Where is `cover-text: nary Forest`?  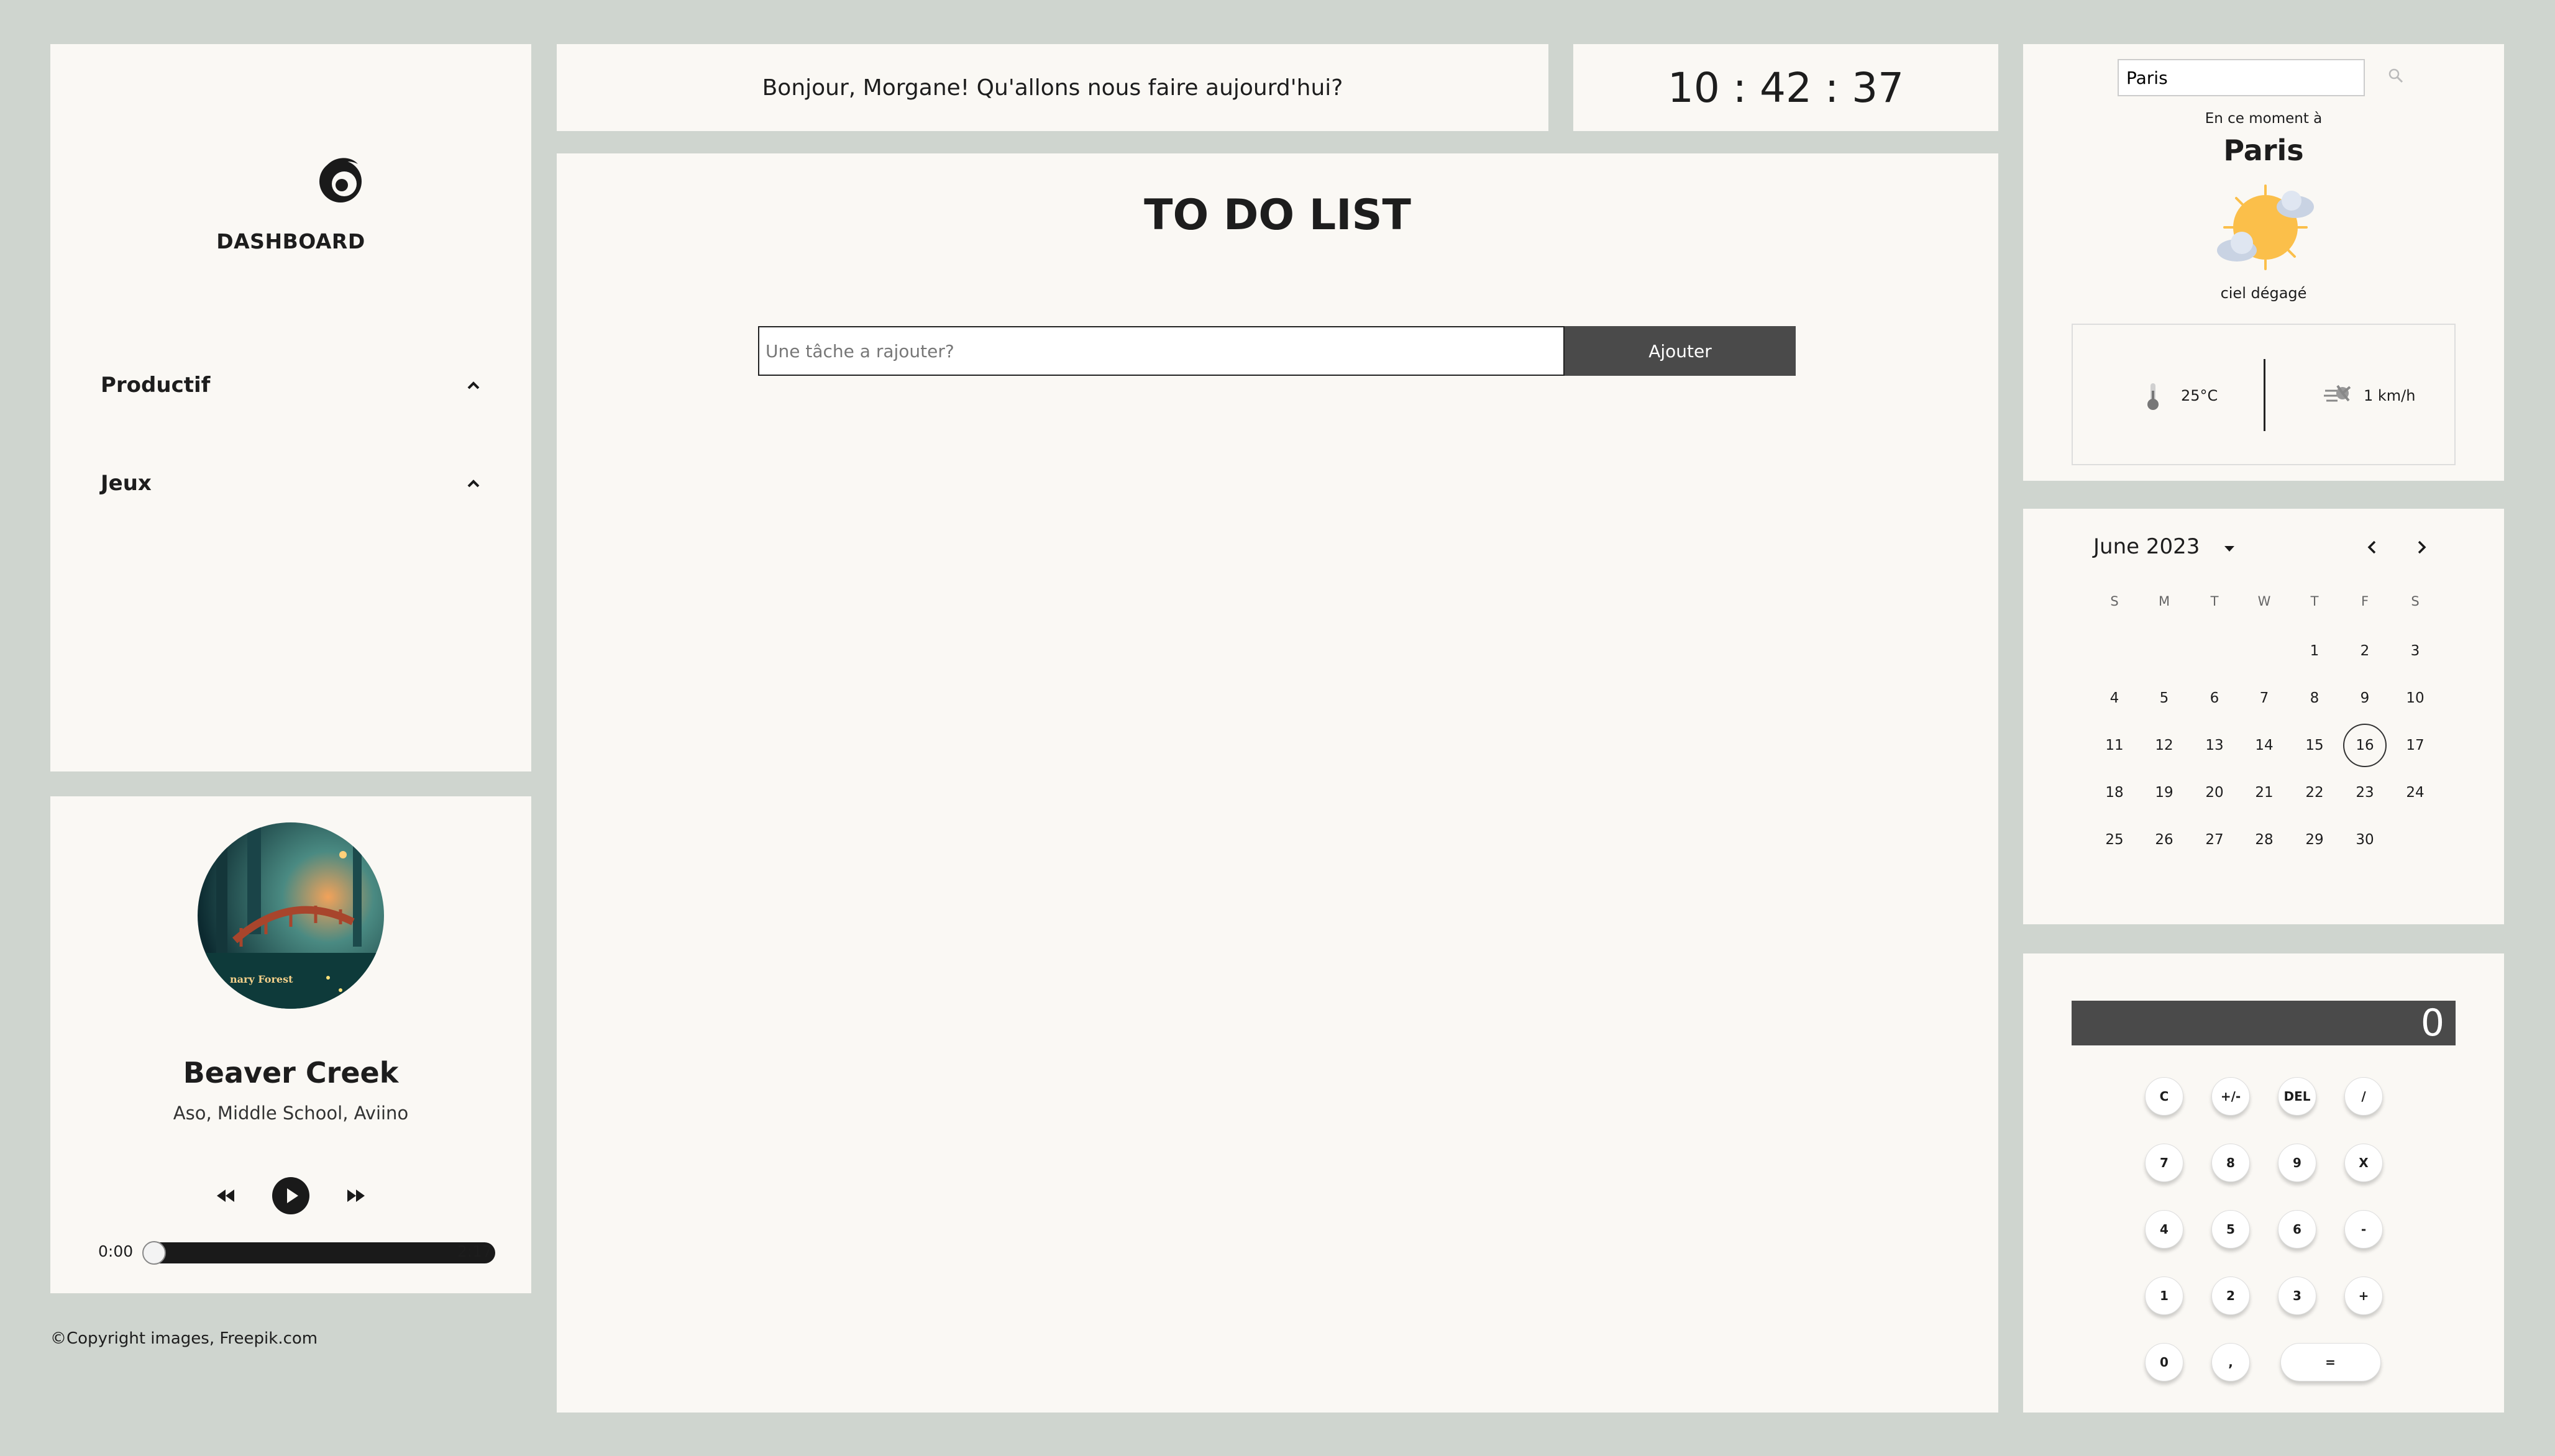
cover-text: nary Forest is located at coordinates (261, 979).